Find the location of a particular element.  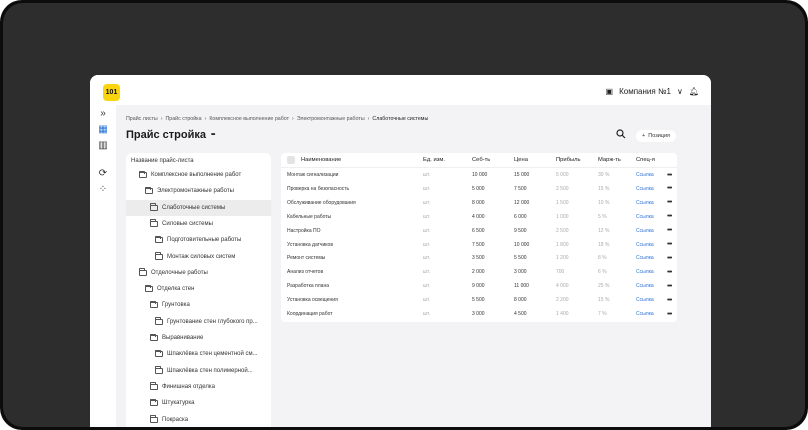

tree-item-label: Финишная отделка is located at coordinates (188, 386).